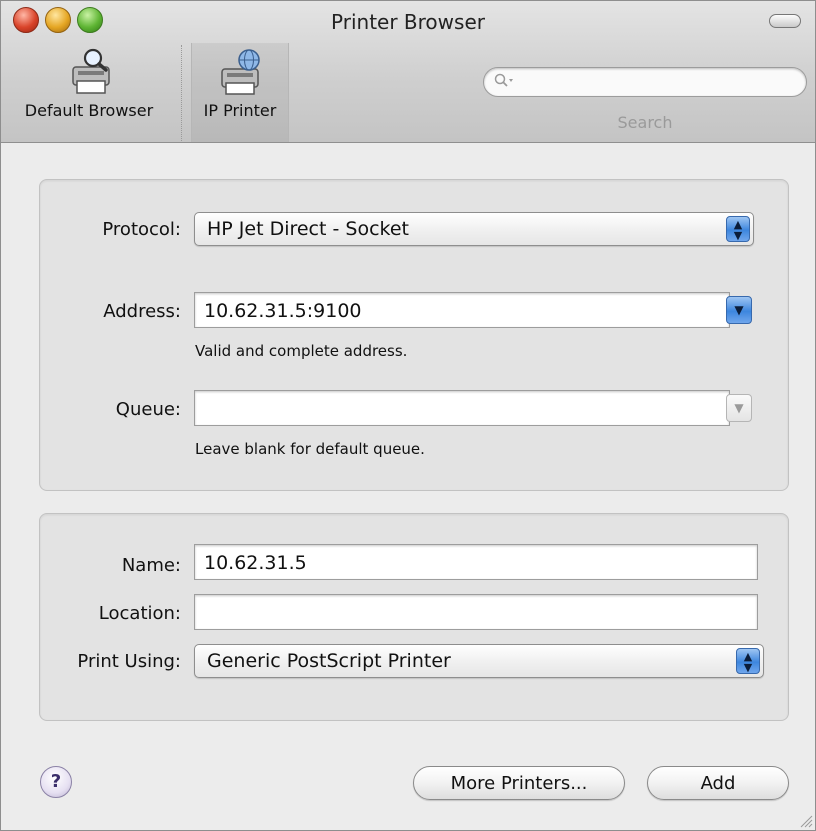 Image resolution: width=816 pixels, height=831 pixels. What do you see at coordinates (718, 783) in the screenshot?
I see `add-button: Add` at bounding box center [718, 783].